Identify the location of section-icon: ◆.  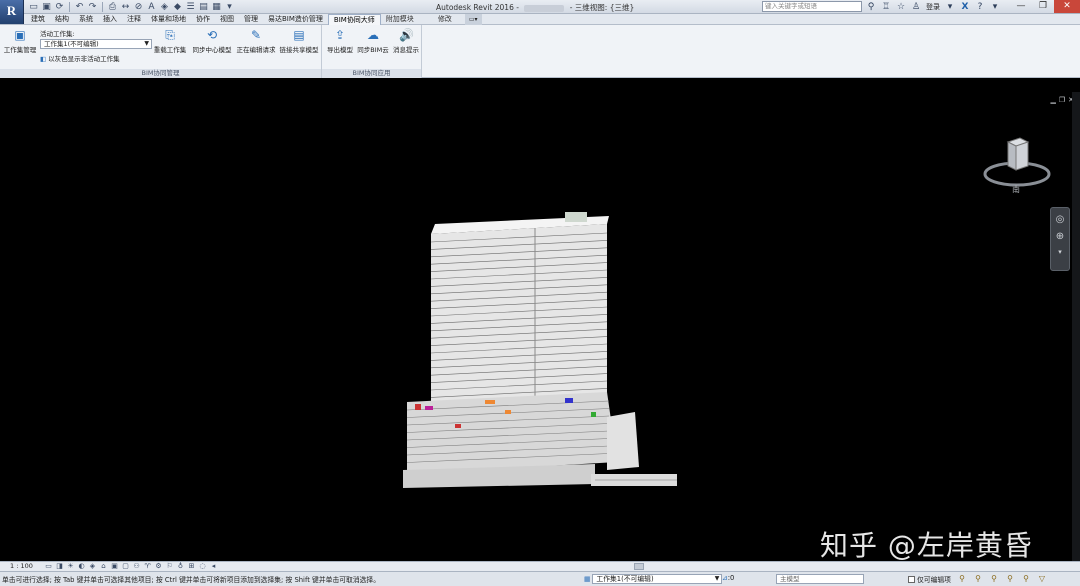
(177, 7).